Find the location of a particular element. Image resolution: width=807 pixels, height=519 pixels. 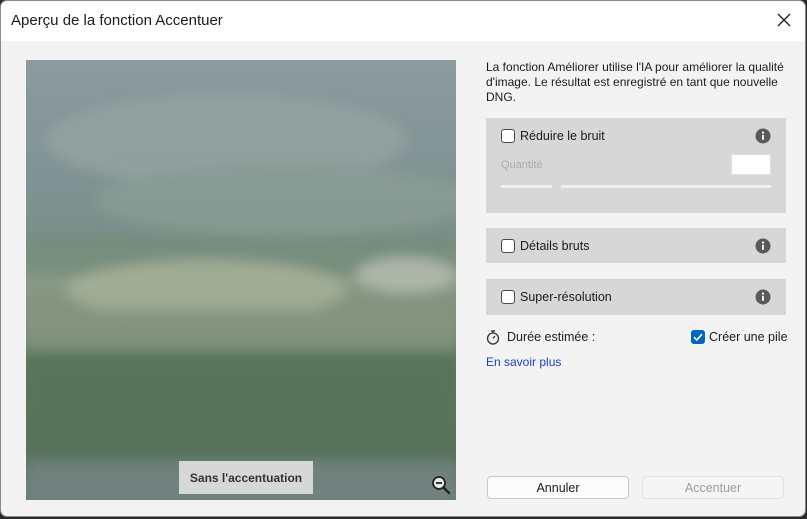

super-resolution-label: Super-résolution is located at coordinates (566, 297).